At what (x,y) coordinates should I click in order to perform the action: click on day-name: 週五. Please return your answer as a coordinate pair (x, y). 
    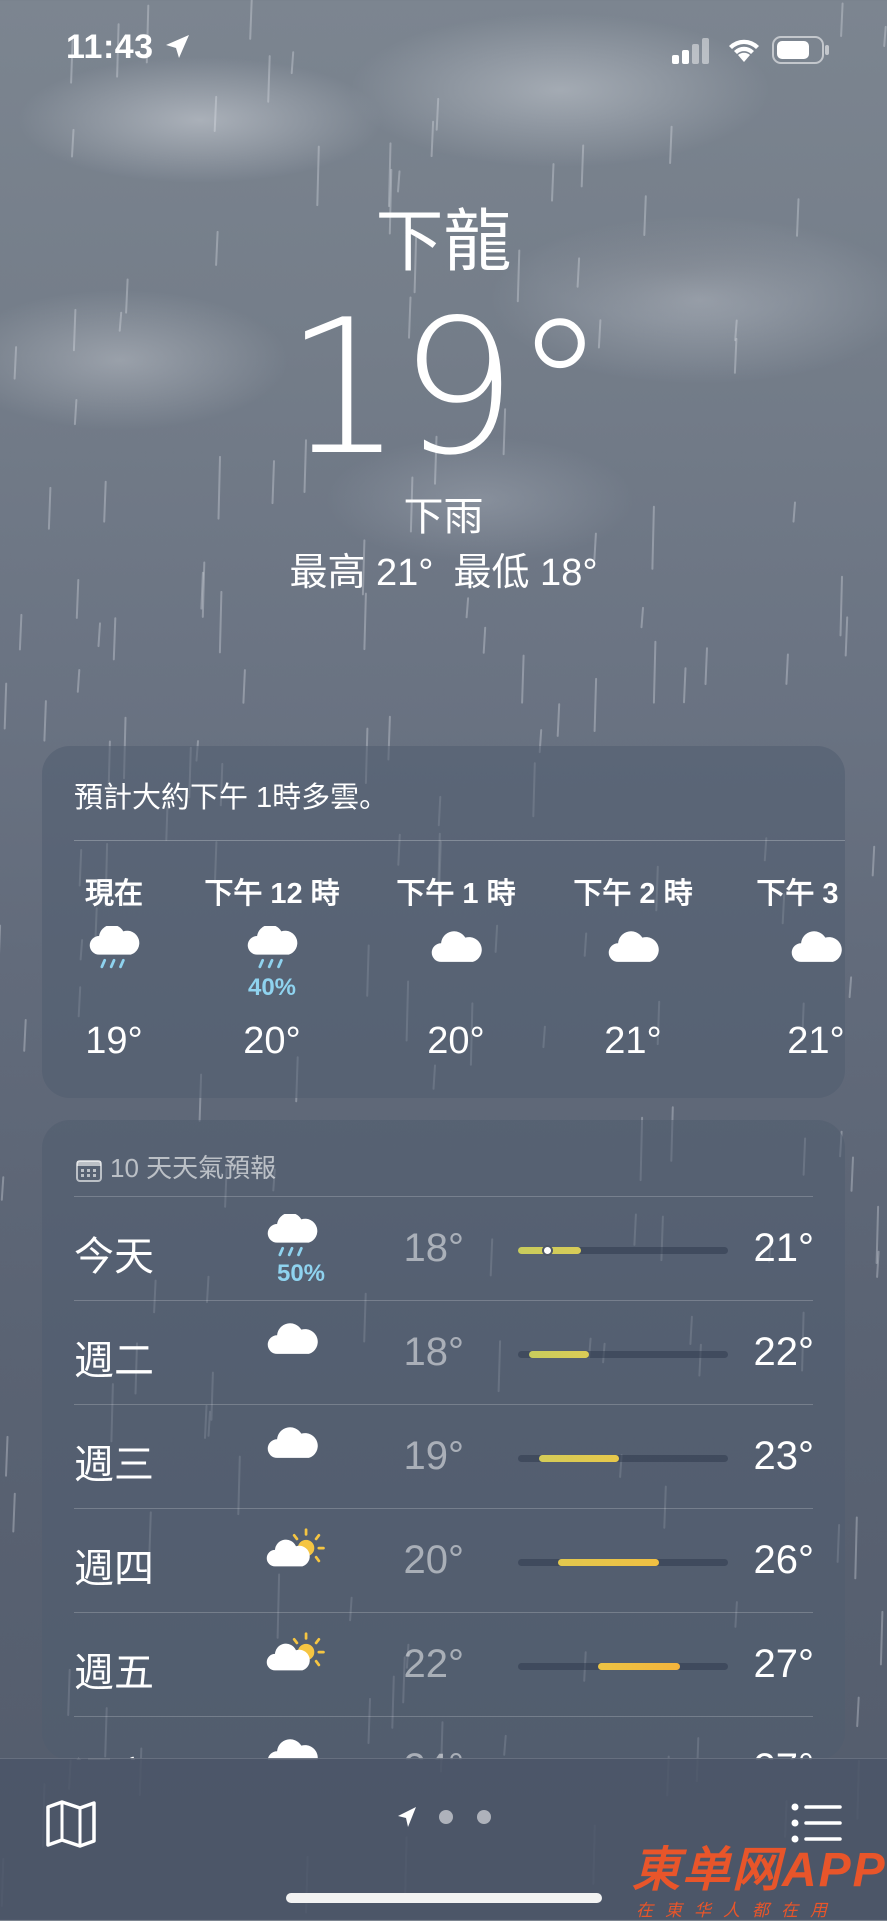
    Looking at the image, I should click on (114, 1669).